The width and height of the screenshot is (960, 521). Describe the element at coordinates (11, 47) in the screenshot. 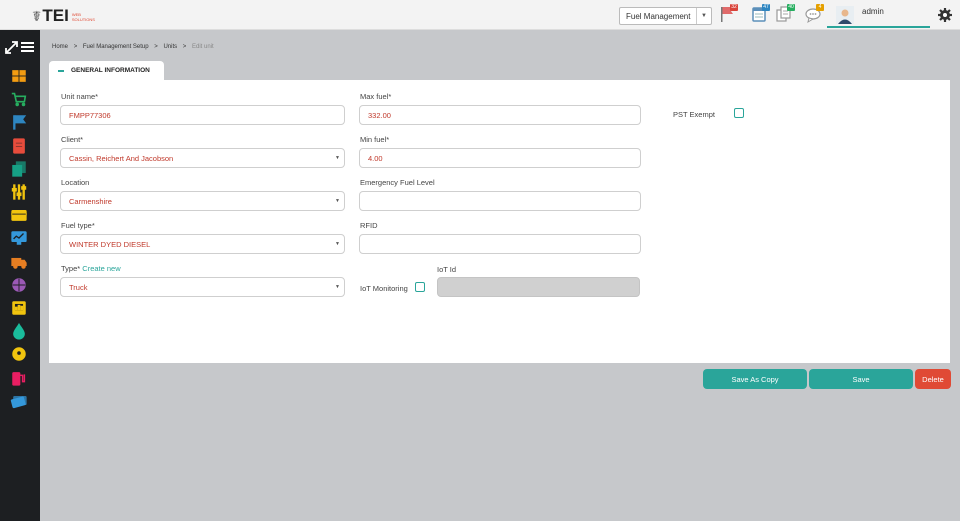

I see `expand-icon` at that location.